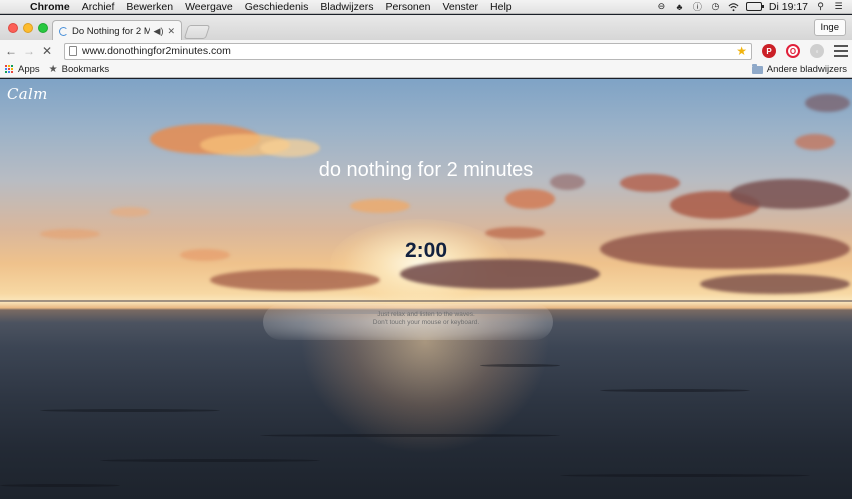 The height and width of the screenshot is (499, 852). I want to click on bookmark-star-icon: ★, so click(741, 51).